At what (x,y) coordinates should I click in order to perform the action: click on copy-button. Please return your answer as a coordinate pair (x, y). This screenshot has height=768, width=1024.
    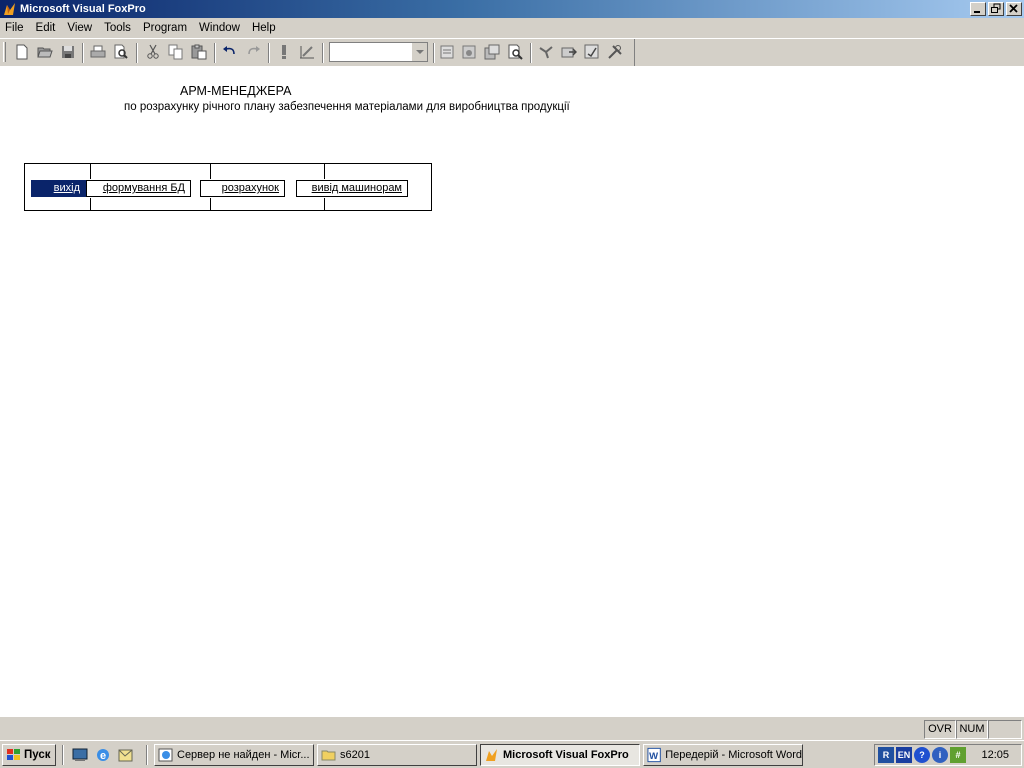
    Looking at the image, I should click on (176, 52).